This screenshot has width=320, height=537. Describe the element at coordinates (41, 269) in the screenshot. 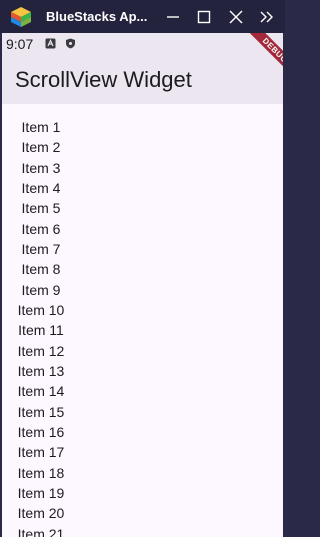

I see `list-item: Item 8` at that location.